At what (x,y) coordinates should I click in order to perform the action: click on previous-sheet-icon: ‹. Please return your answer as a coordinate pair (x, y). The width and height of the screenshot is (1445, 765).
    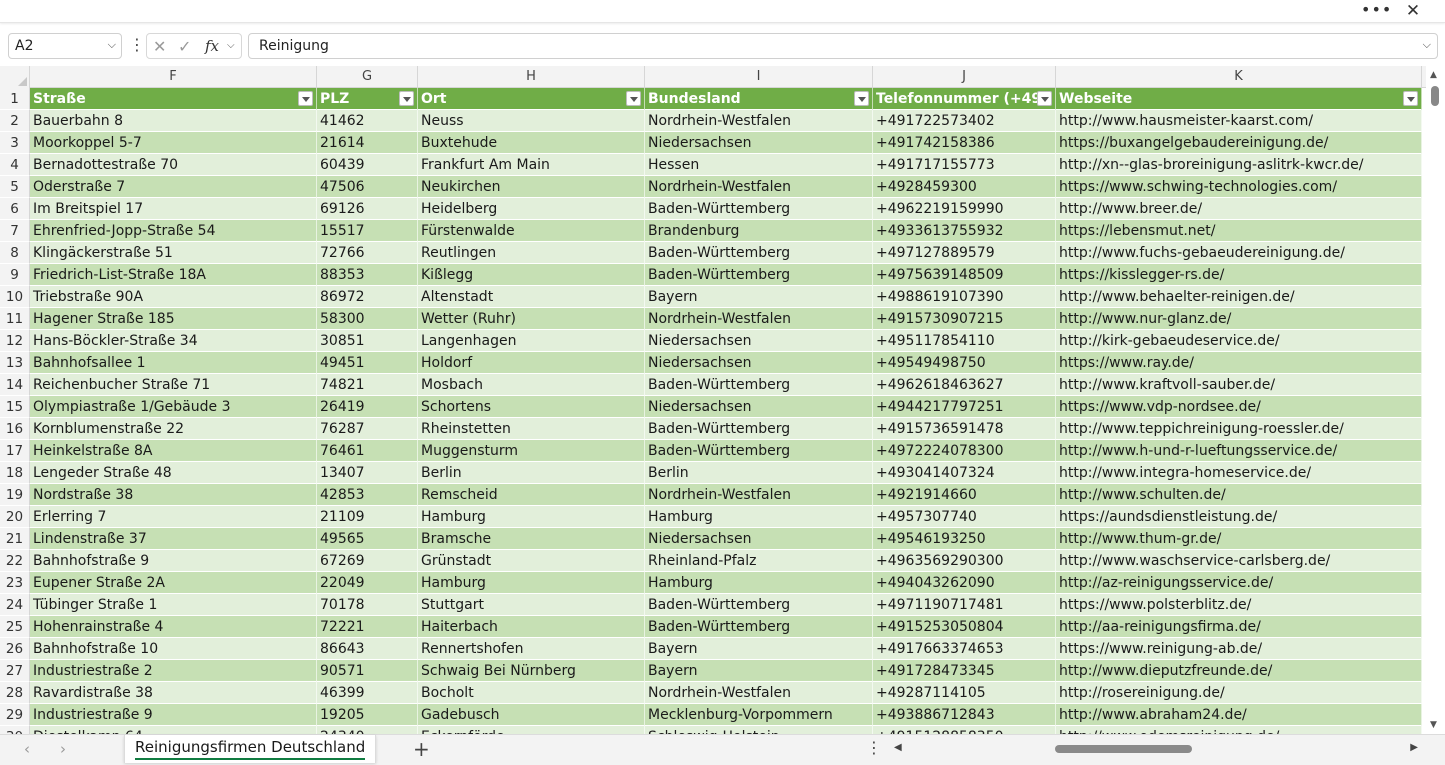
    Looking at the image, I should click on (27, 749).